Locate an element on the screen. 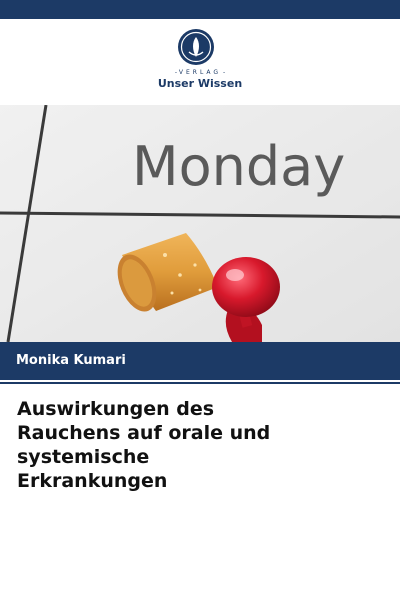  publisher-logo: - VERLAG - Unser Wissen is located at coordinates (200, 62).